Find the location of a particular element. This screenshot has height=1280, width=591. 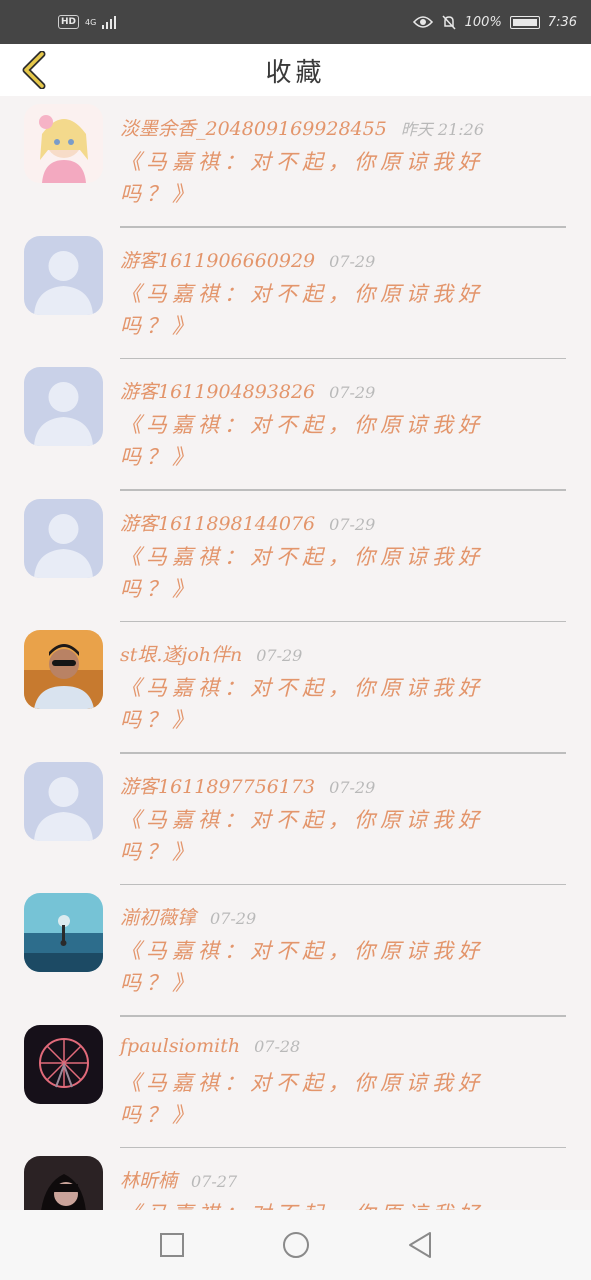

username: 游客1611906660929 is located at coordinates (217, 259).